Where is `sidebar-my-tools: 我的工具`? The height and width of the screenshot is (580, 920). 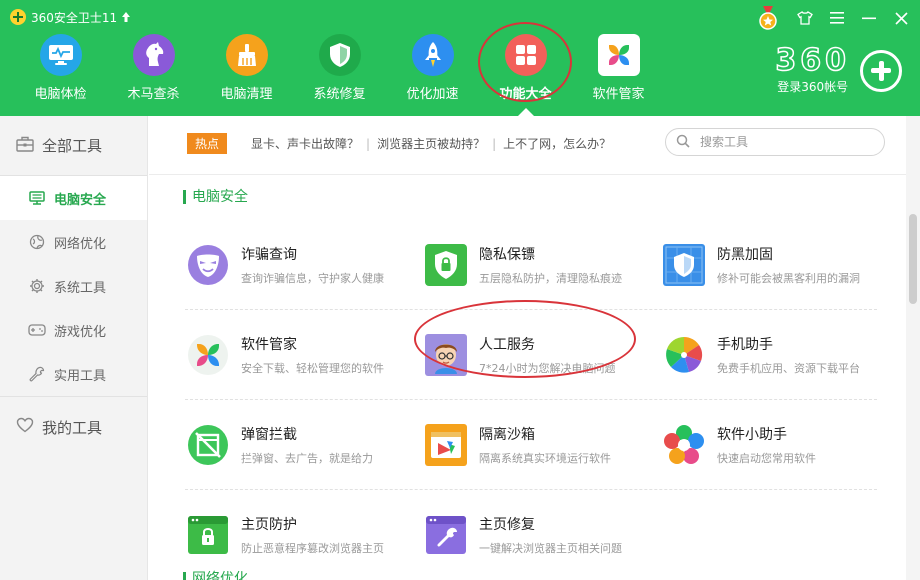
sidebar-my-tools: 我的工具 is located at coordinates (73, 427).